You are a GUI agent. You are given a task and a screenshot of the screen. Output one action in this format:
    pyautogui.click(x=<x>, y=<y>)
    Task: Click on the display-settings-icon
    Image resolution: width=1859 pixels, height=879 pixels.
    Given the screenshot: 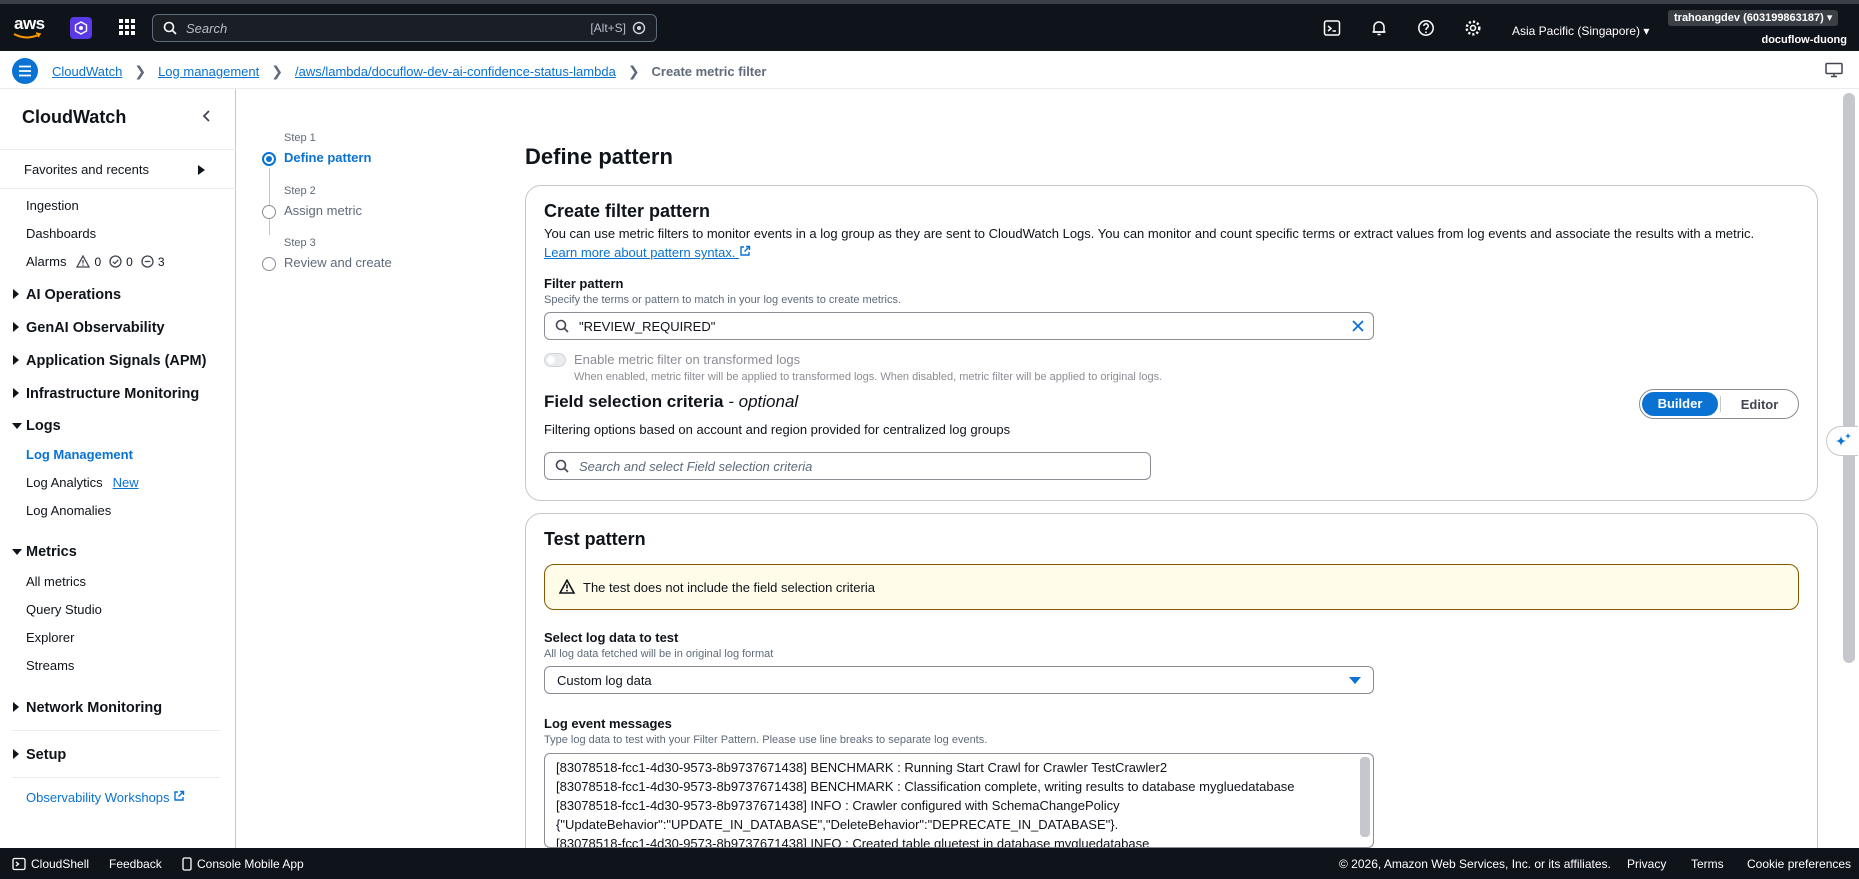 What is the action you would take?
    pyautogui.click(x=1834, y=70)
    